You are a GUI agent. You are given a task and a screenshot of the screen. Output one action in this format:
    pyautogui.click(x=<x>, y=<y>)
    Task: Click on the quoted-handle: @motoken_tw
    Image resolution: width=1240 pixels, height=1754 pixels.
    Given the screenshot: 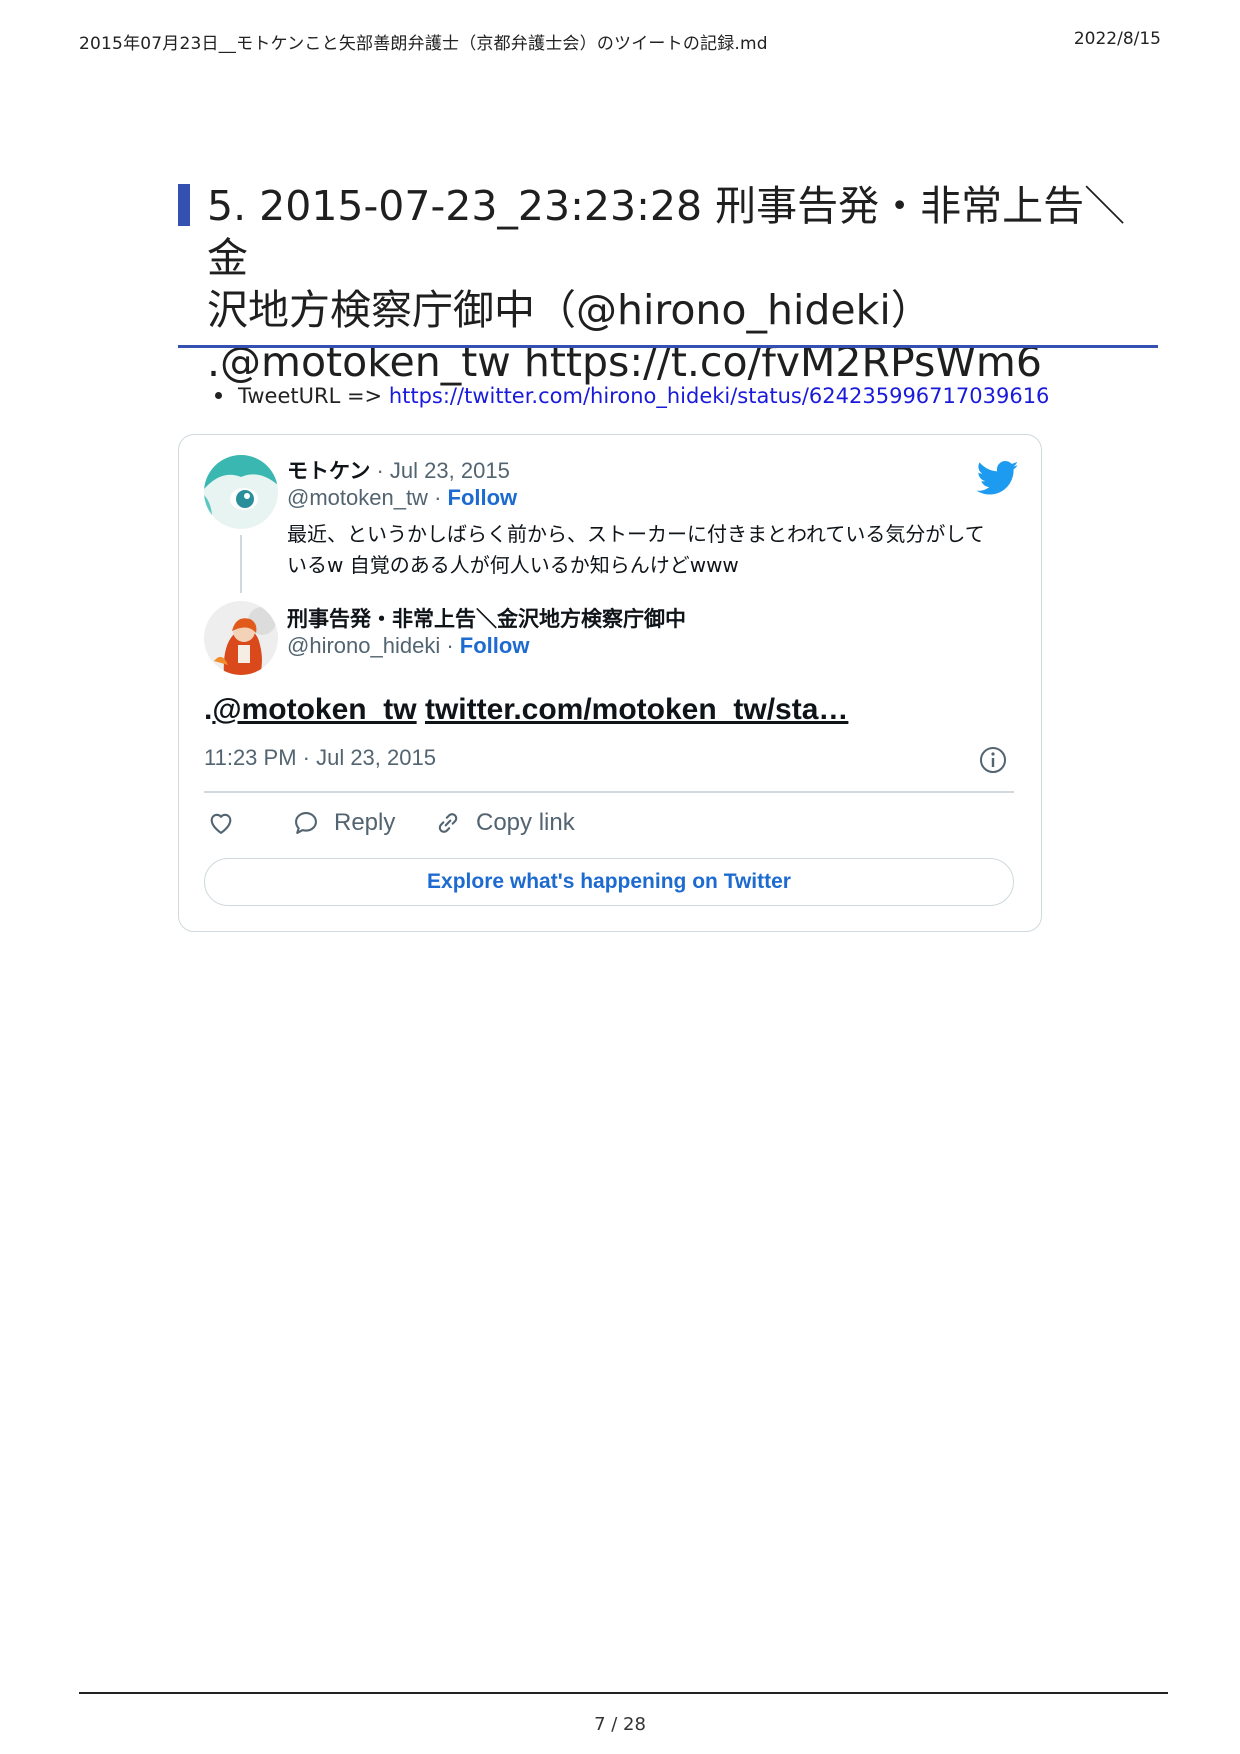 What is the action you would take?
    pyautogui.click(x=357, y=497)
    